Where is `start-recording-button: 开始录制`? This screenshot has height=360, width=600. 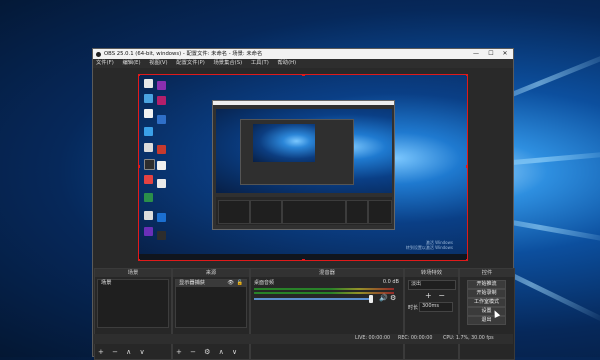
start-recording-button: 开始录制 is located at coordinates (486, 293).